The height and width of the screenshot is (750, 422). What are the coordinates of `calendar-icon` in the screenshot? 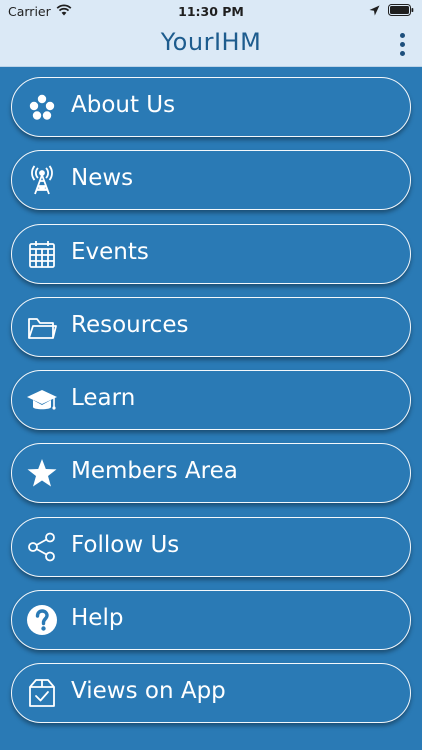 It's located at (42, 254).